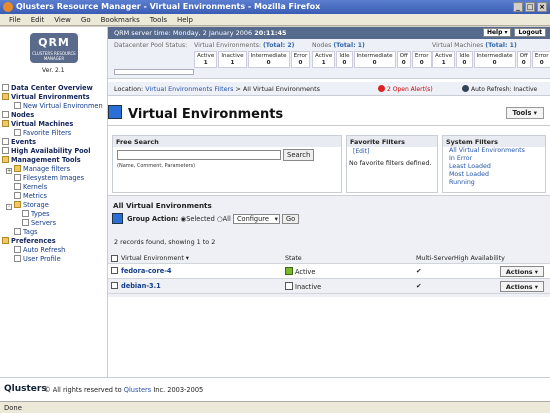 Image resolution: width=550 pixels, height=413 pixels. What do you see at coordinates (141, 286) in the screenshot?
I see `ve-name-link: debian-3.1` at bounding box center [141, 286].